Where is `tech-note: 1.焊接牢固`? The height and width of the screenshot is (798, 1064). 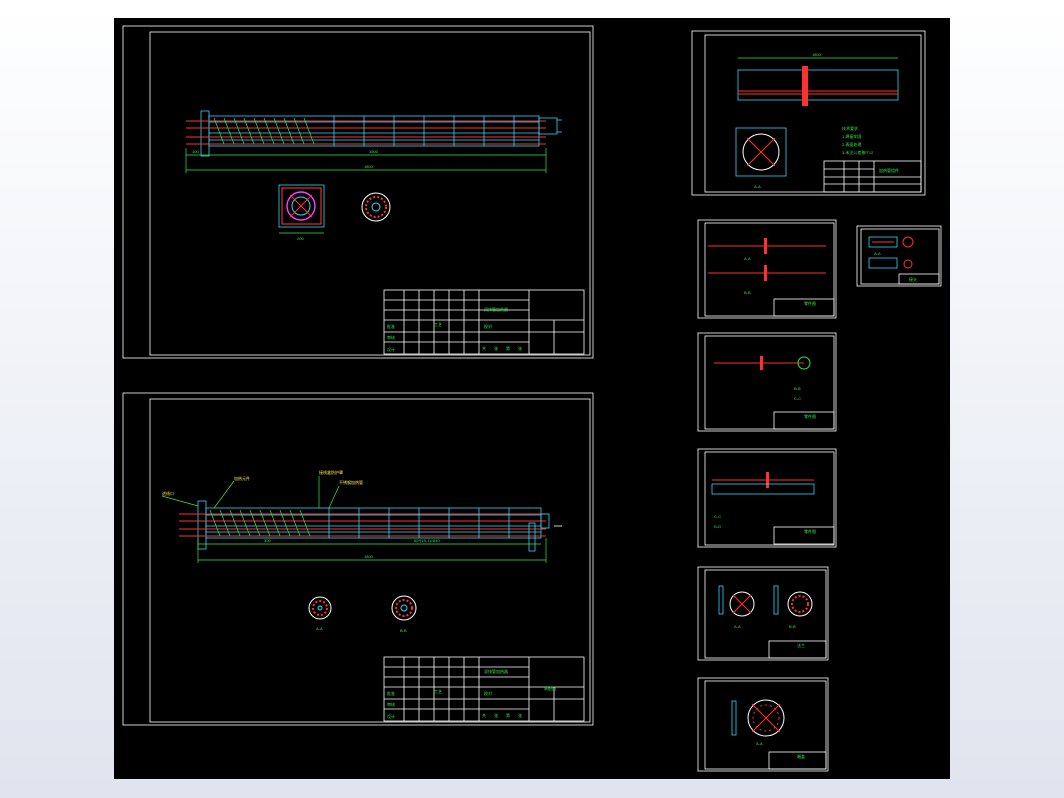
tech-note: 1.焊接牢固 is located at coordinates (851, 136).